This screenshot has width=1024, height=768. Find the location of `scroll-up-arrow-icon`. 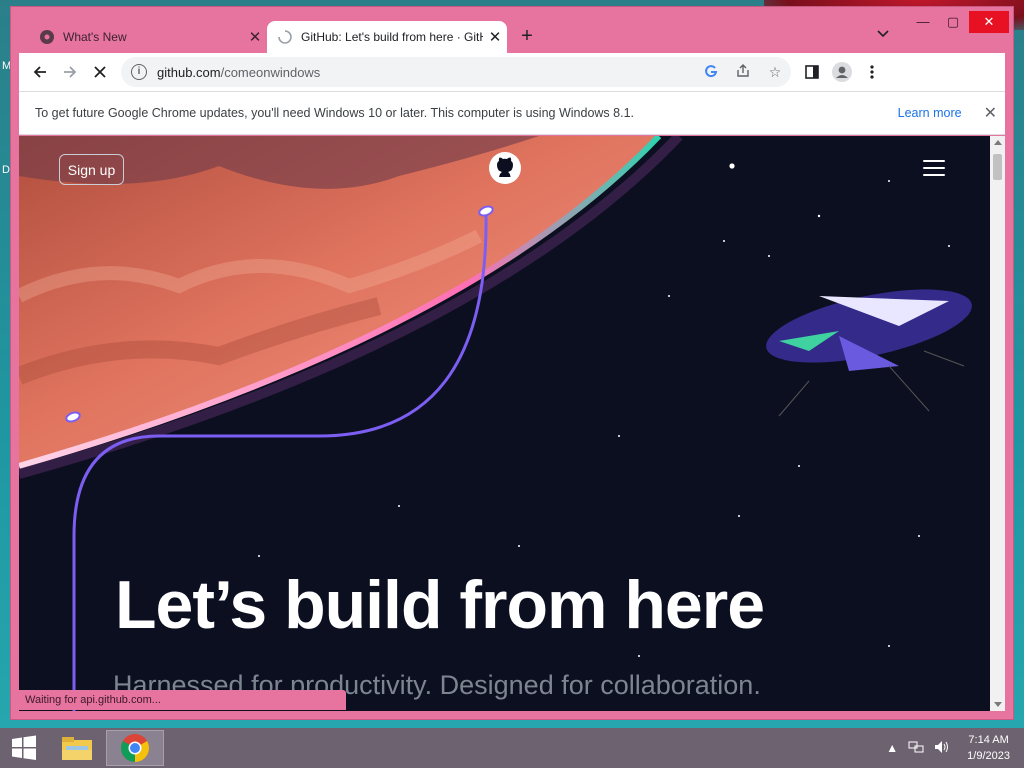

scroll-up-arrow-icon is located at coordinates (998, 142).